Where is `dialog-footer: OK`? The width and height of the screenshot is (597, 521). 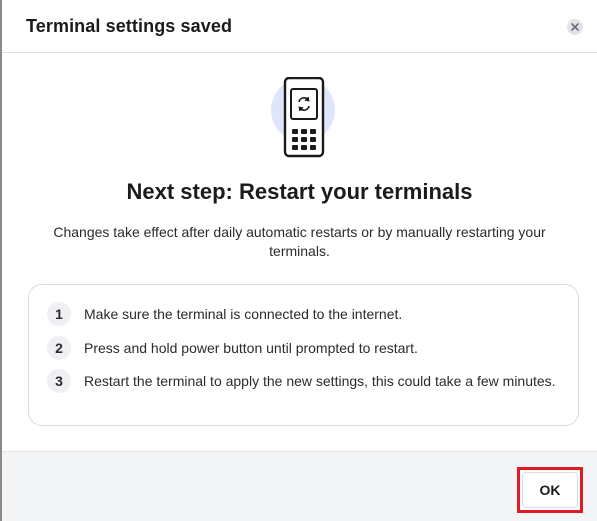 dialog-footer: OK is located at coordinates (299, 486).